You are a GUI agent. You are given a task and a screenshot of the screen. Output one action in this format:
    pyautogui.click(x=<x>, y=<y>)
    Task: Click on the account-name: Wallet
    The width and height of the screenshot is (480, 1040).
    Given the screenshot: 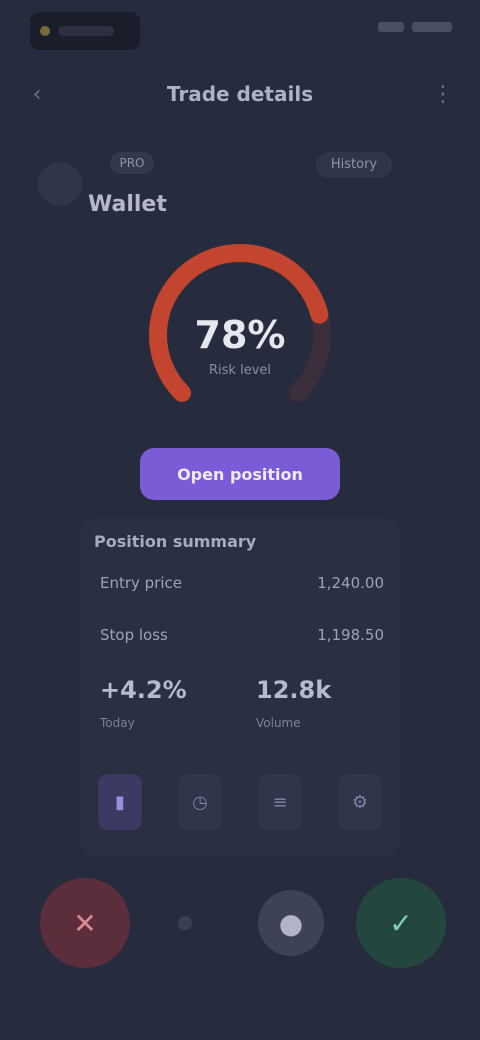 What is the action you would take?
    pyautogui.click(x=127, y=204)
    